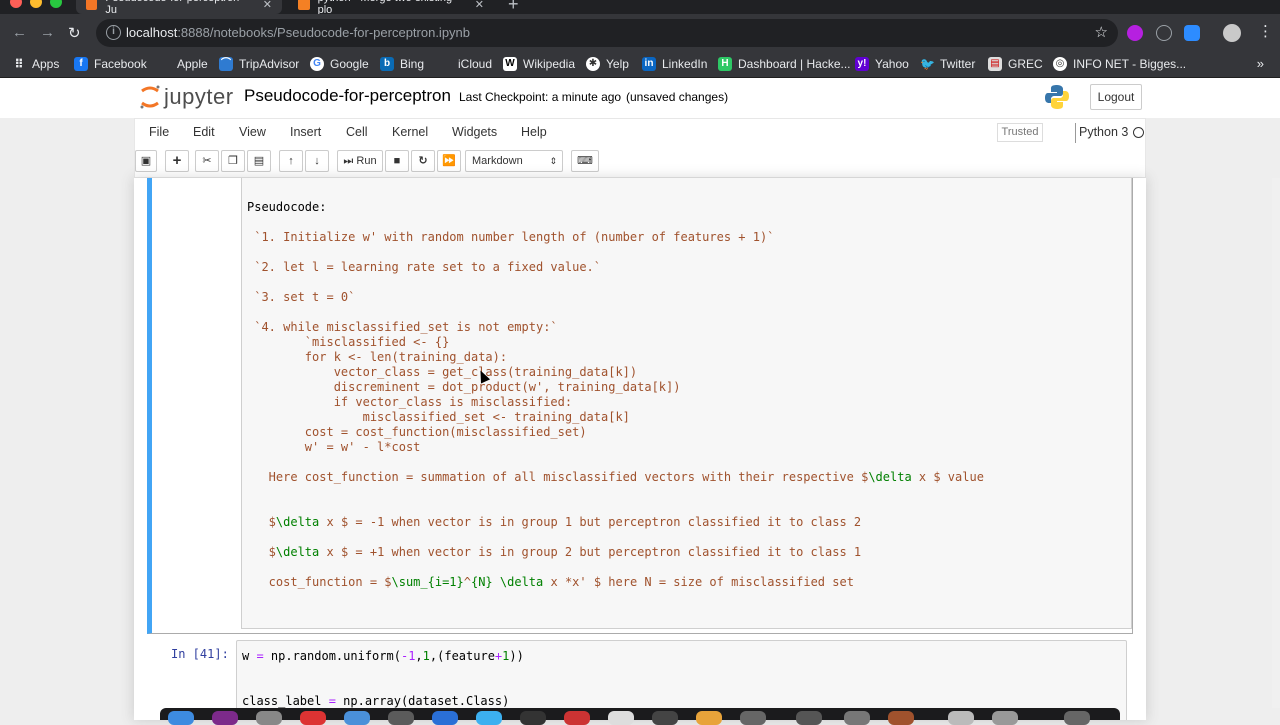 Image resolution: width=1280 pixels, height=725 pixels. I want to click on facebook-icon: f, so click(81, 64).